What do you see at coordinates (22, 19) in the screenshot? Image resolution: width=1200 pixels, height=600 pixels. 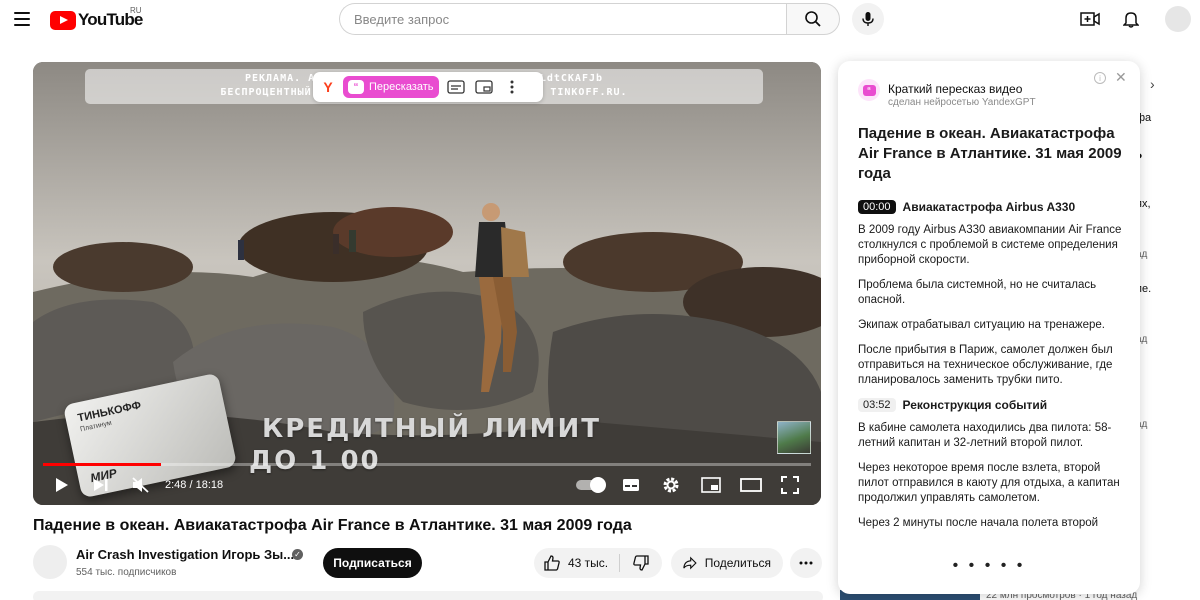 I see `menu-icon` at bounding box center [22, 19].